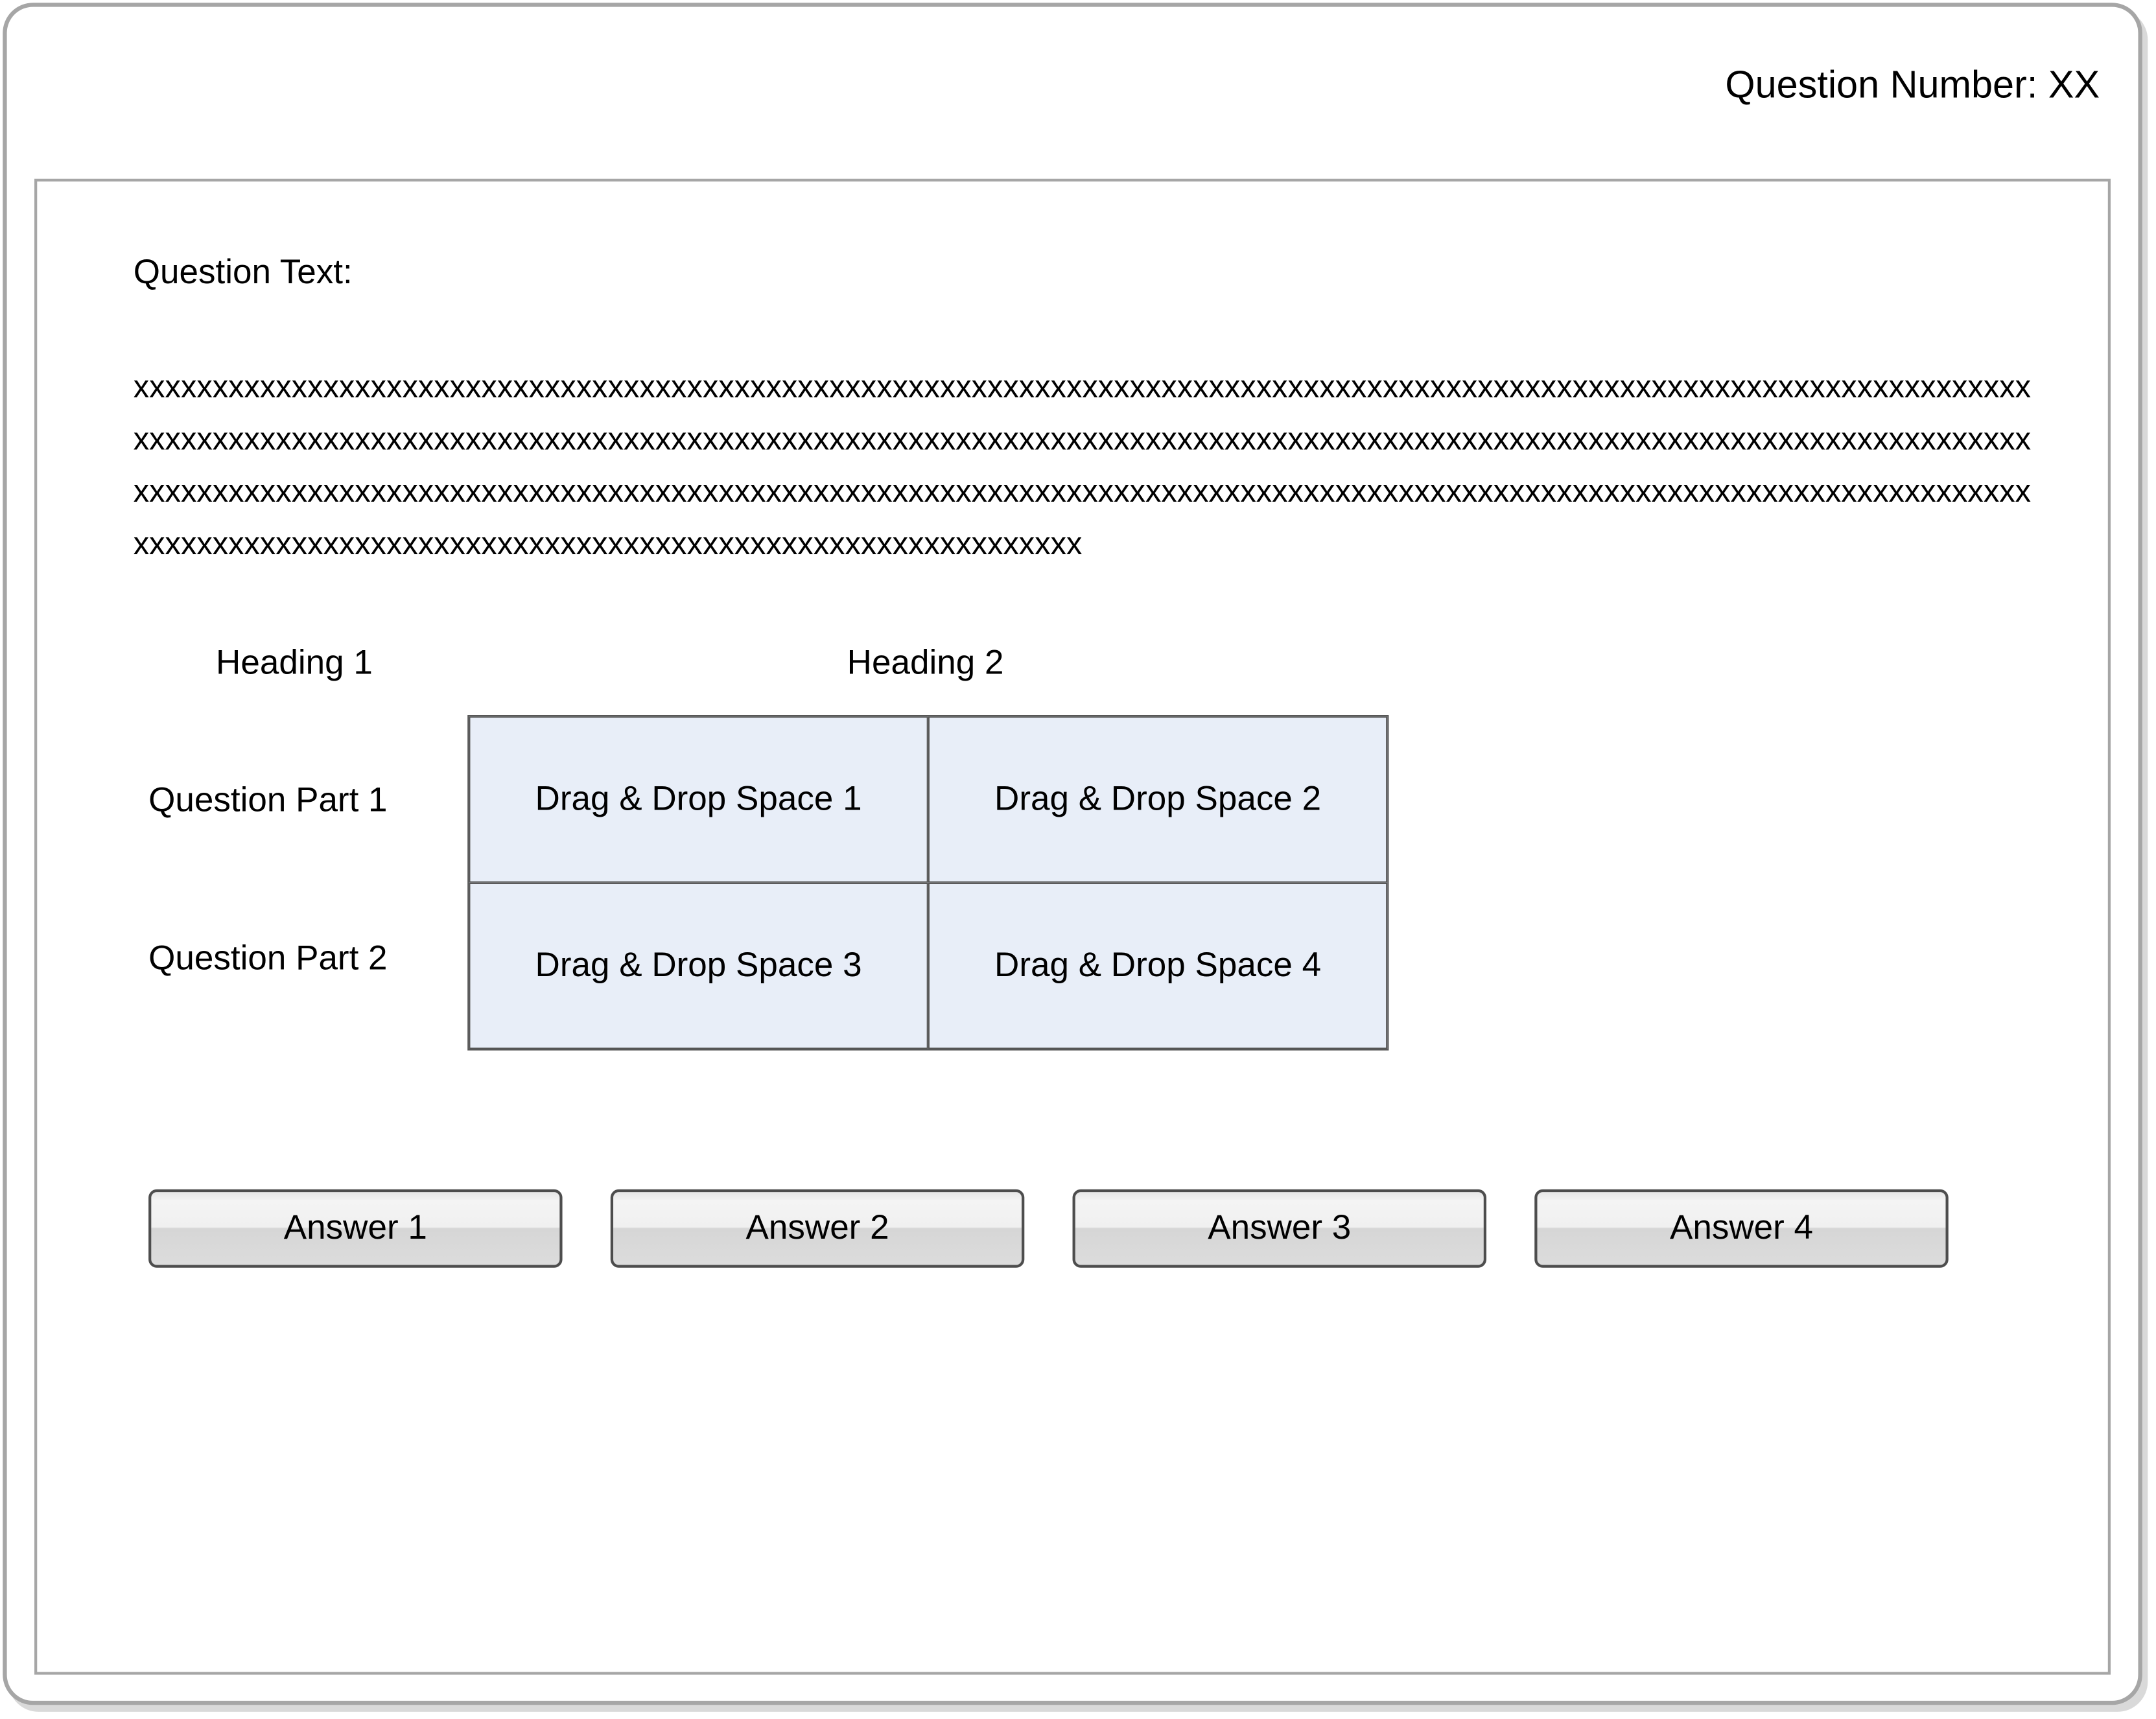  What do you see at coordinates (925, 663) in the screenshot?
I see `heading-2: Heading 2` at bounding box center [925, 663].